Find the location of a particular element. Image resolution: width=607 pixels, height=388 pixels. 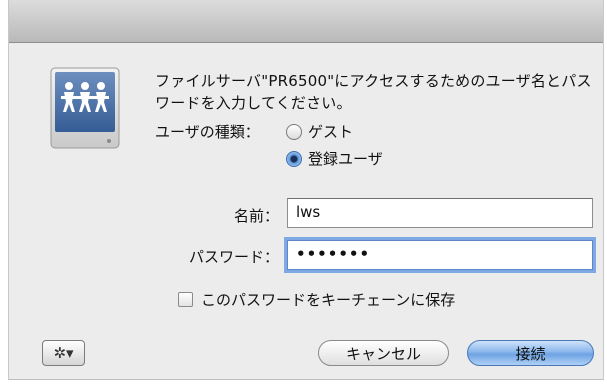

password-label: パスワード： is located at coordinates (233, 257).